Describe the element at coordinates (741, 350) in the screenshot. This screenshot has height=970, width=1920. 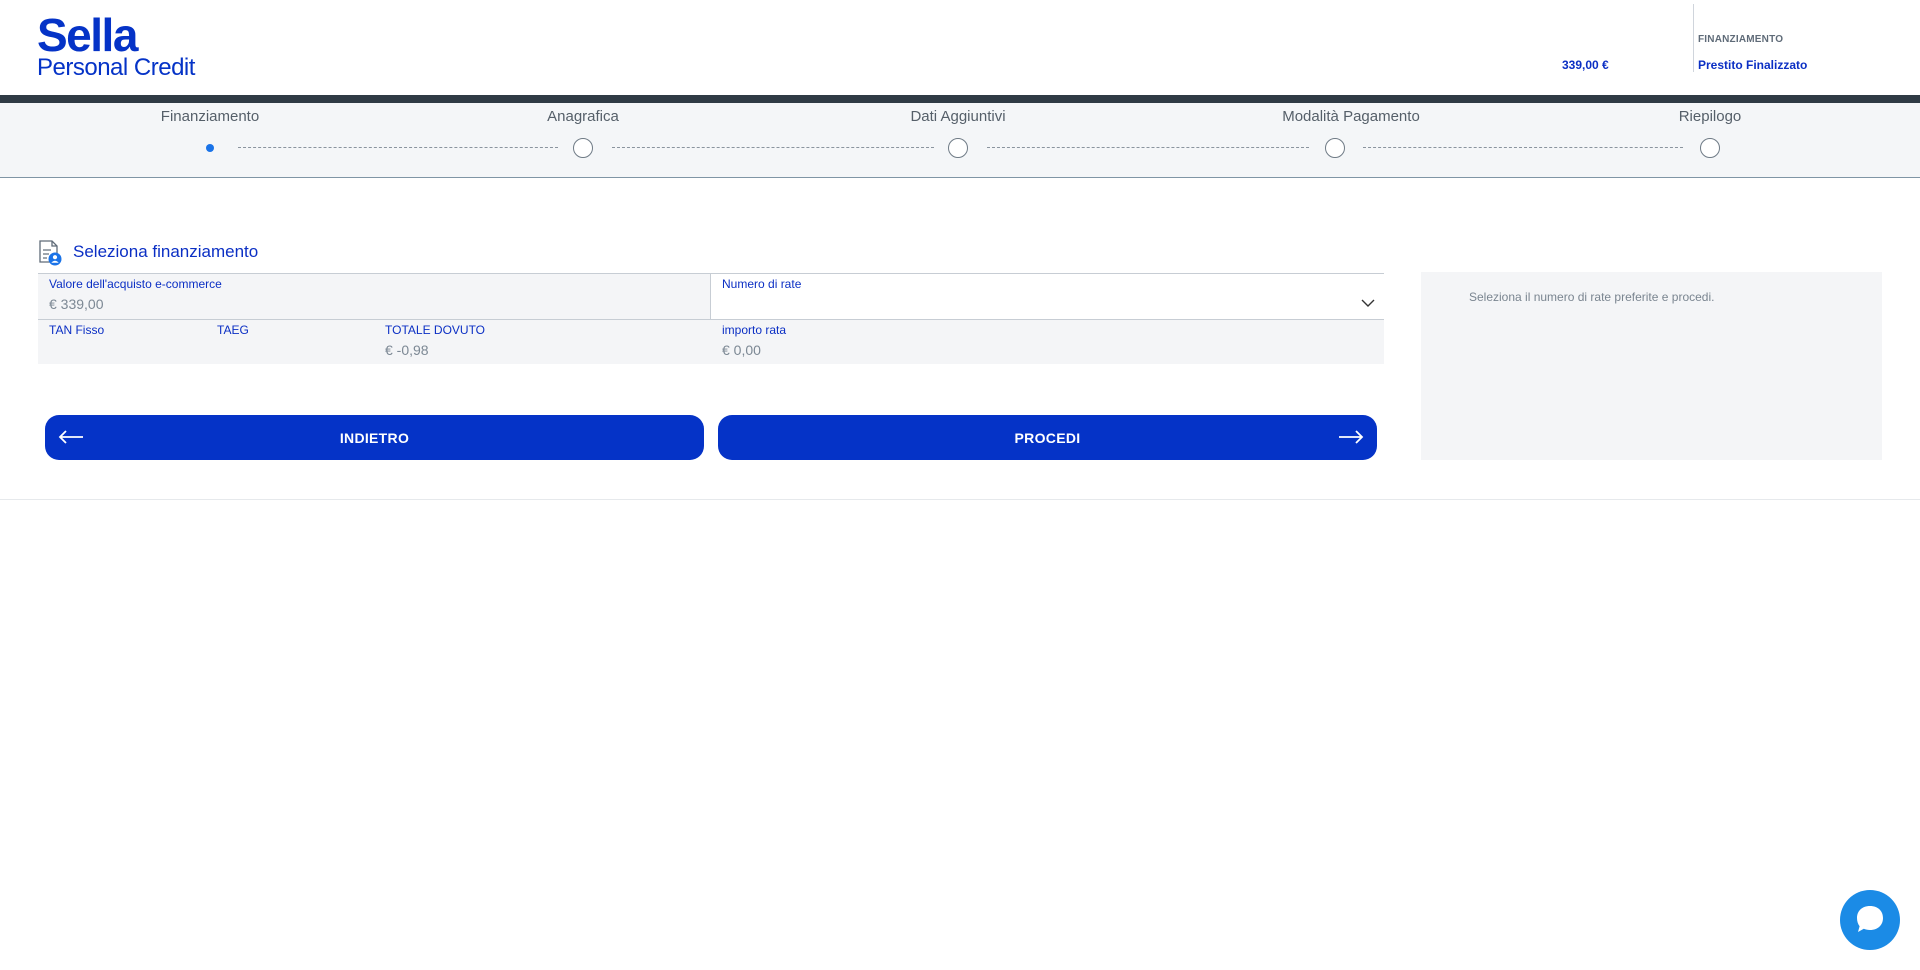
I see `installment-amount-value: € 0,00` at that location.